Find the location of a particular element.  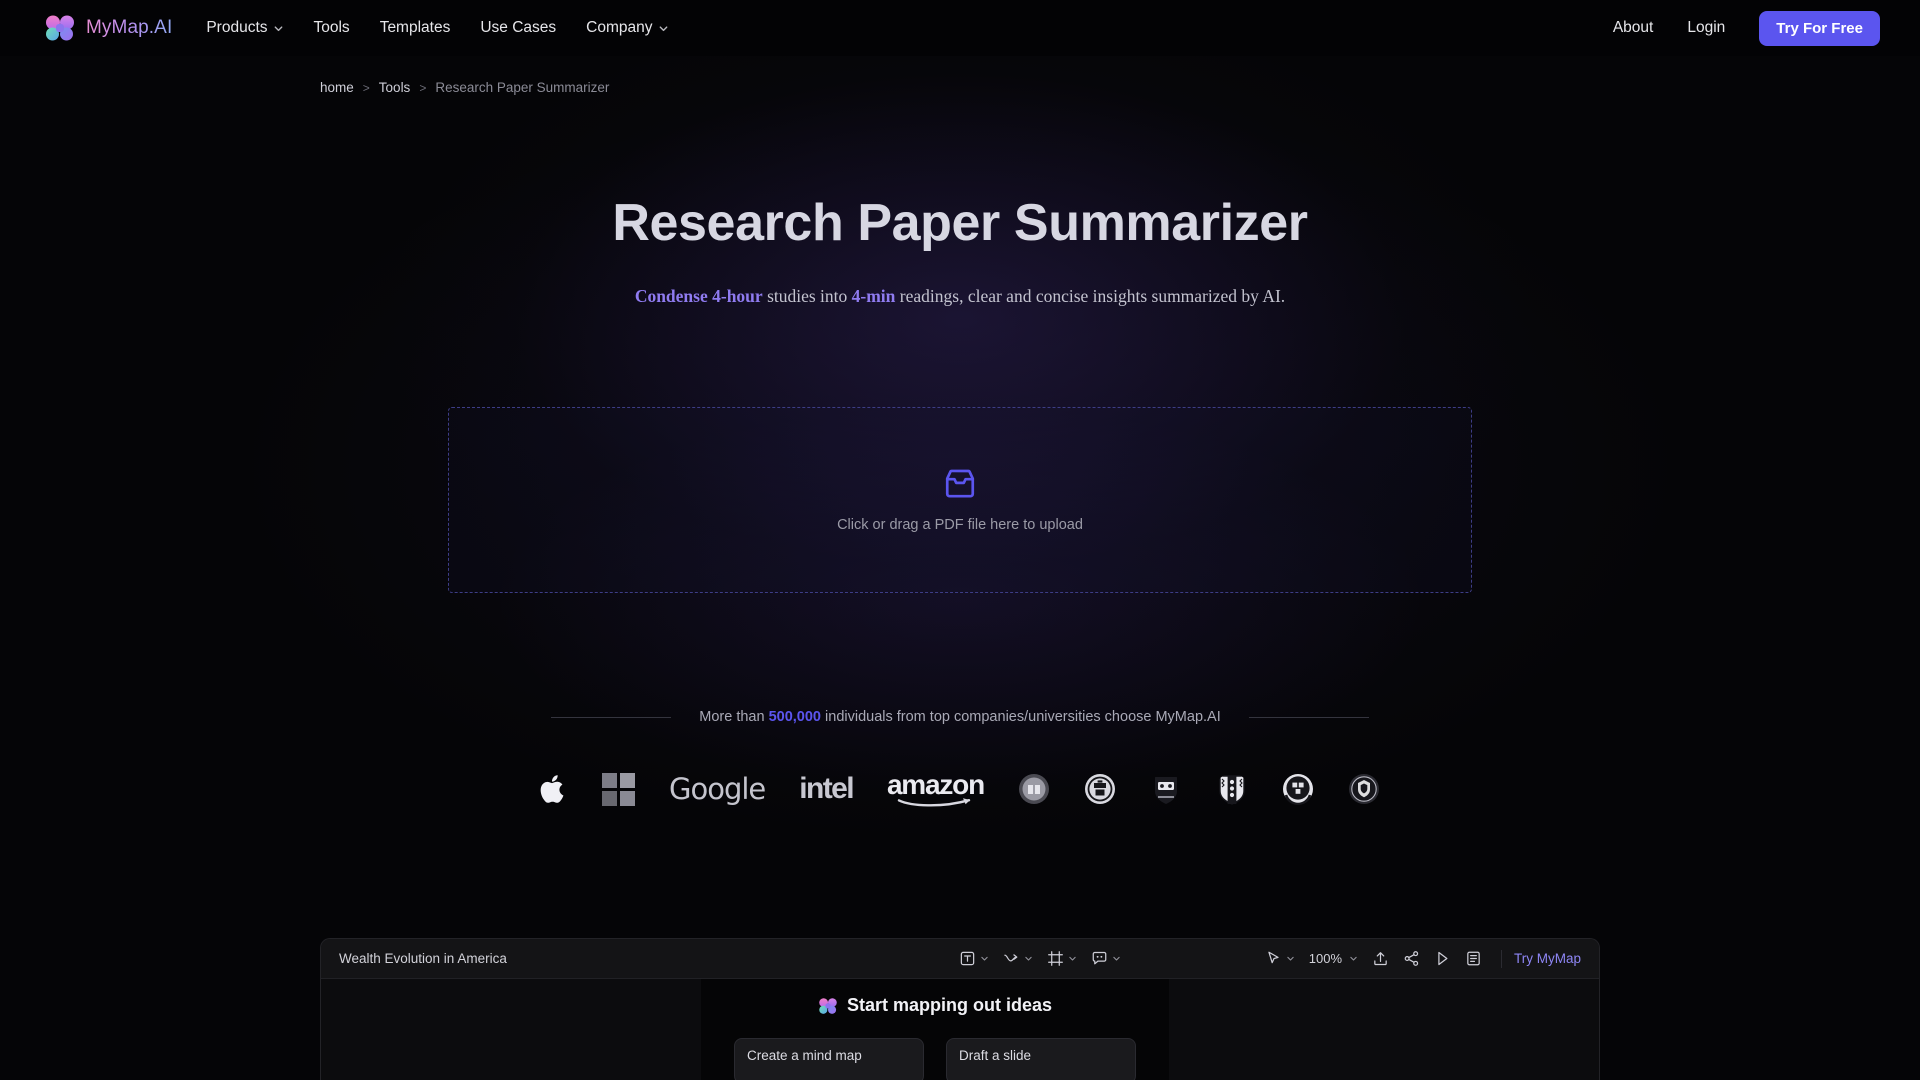

app-toolbar-center is located at coordinates (1040, 958).